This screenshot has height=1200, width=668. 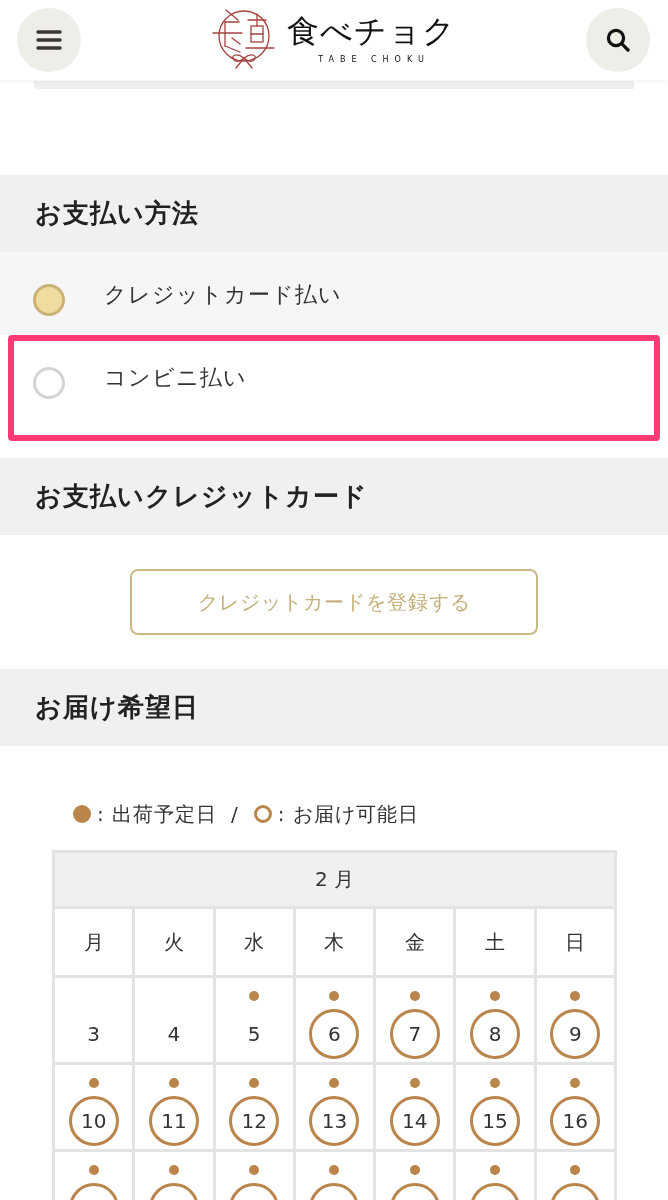 What do you see at coordinates (334, 707) in the screenshot?
I see `section-title: お届け希望日` at bounding box center [334, 707].